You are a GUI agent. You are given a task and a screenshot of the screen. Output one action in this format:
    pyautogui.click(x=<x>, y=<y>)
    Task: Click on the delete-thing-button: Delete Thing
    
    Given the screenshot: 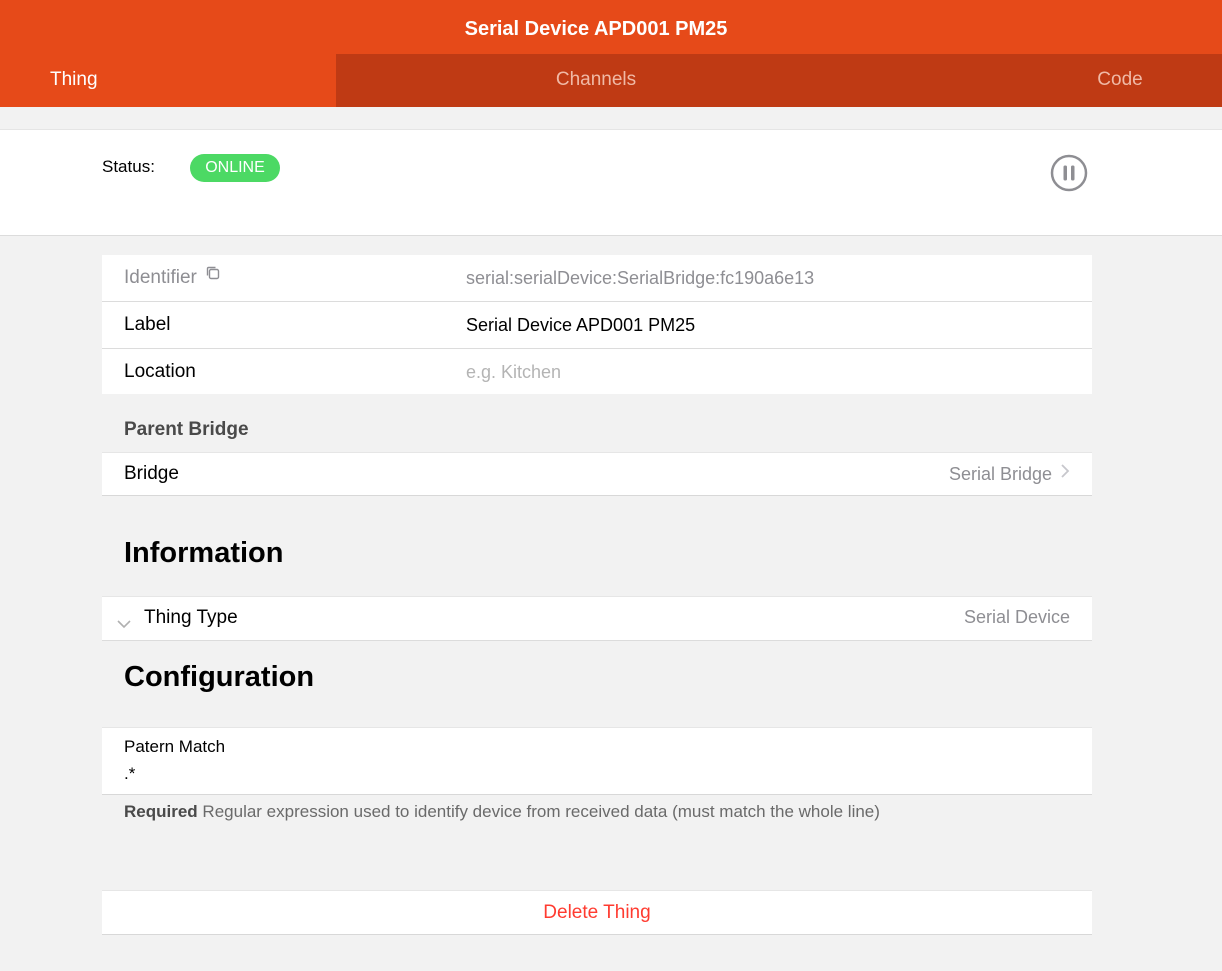 What is the action you would take?
    pyautogui.click(x=597, y=912)
    